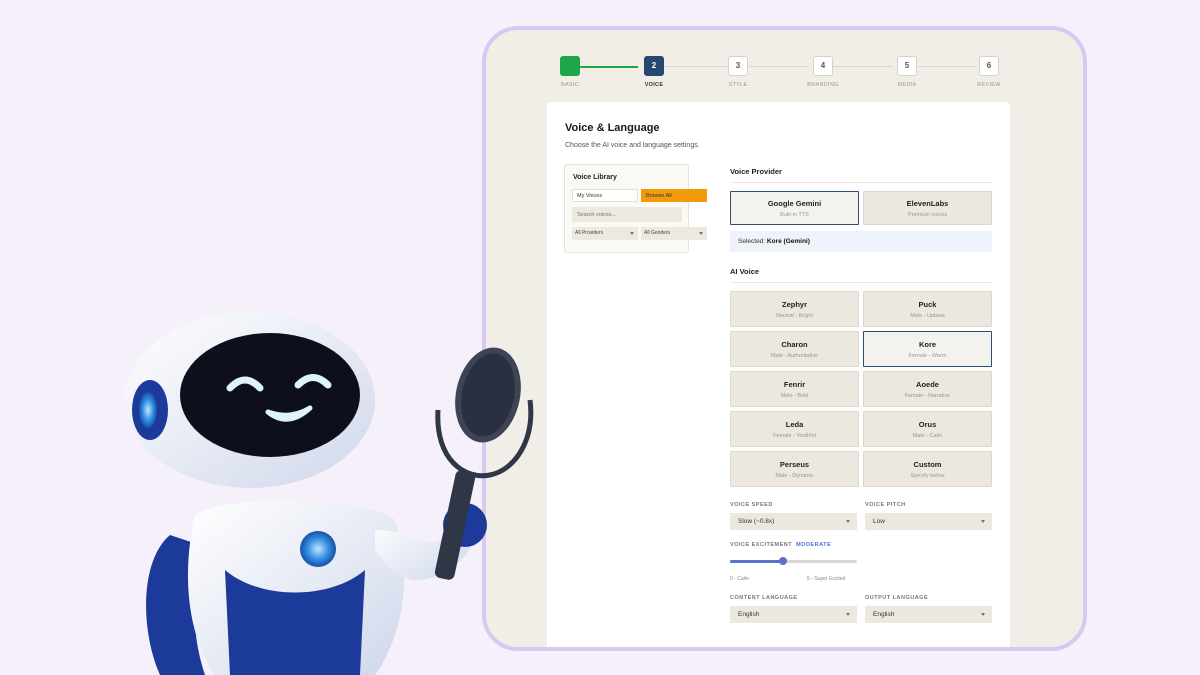 This screenshot has height=675, width=1200. I want to click on step-label: VOICE, so click(654, 85).